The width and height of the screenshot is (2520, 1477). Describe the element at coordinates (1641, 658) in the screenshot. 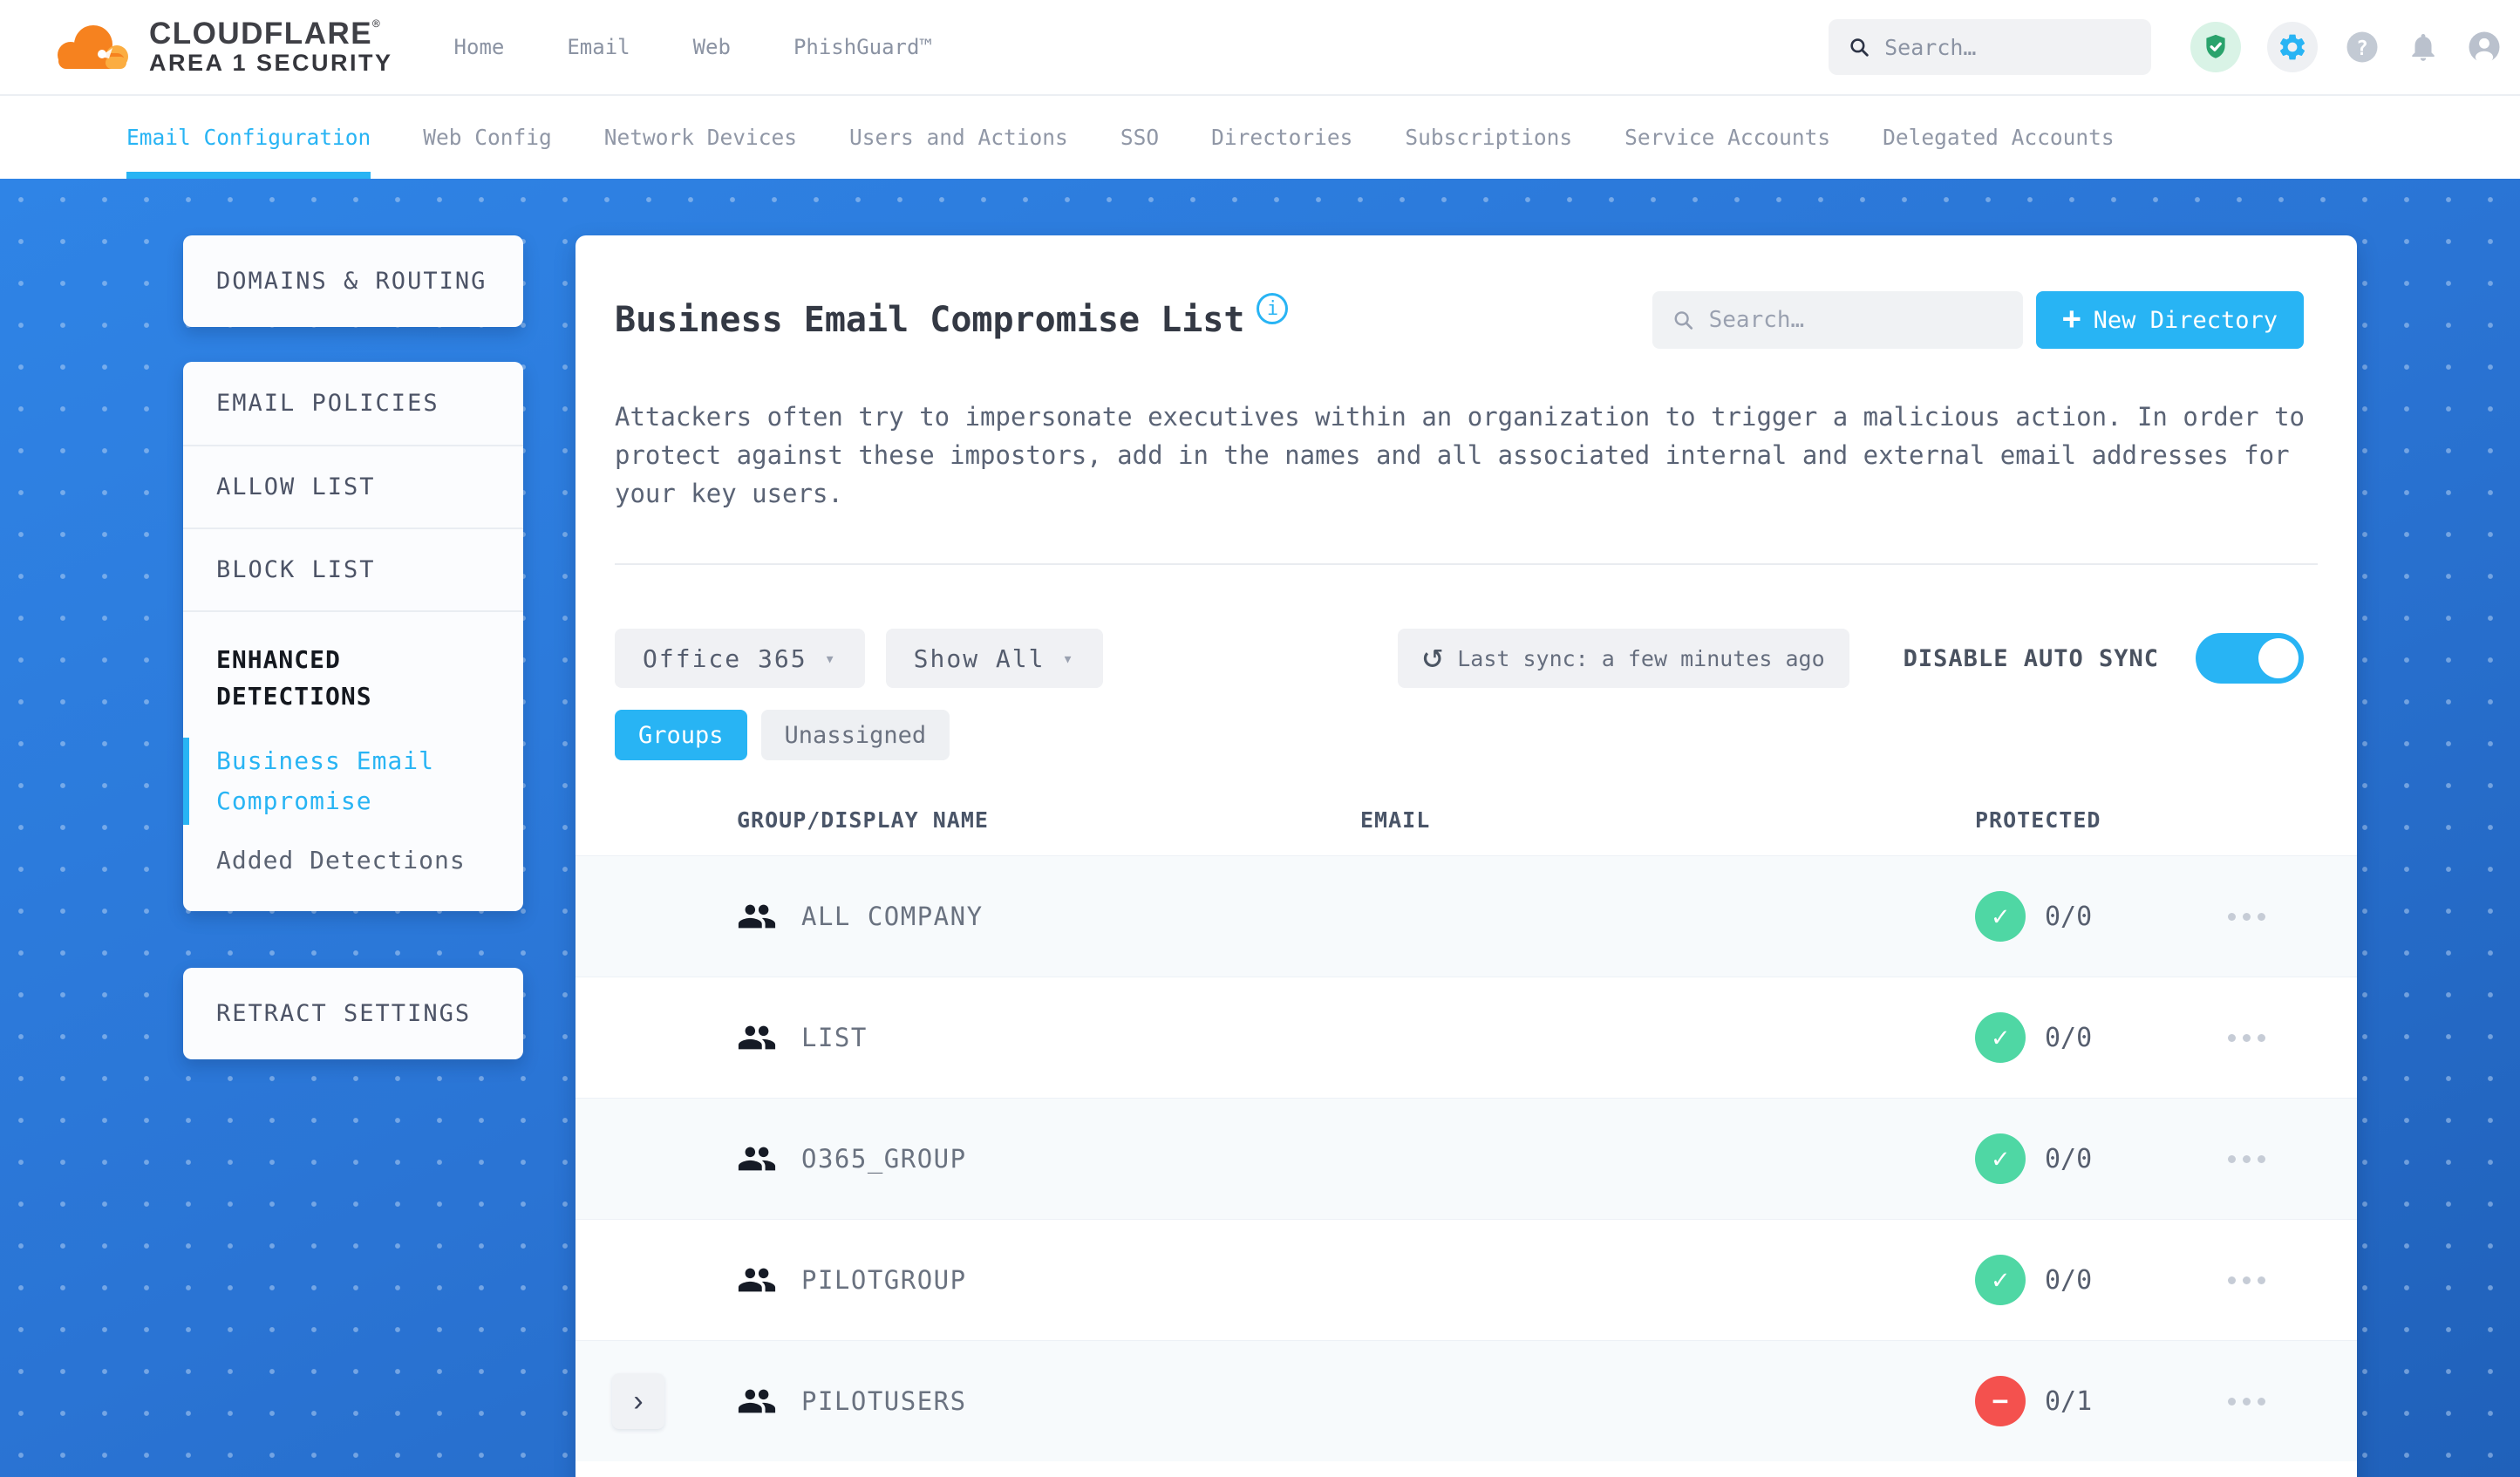

I see `last-sync-label: Last sync: a few minutes ago` at that location.